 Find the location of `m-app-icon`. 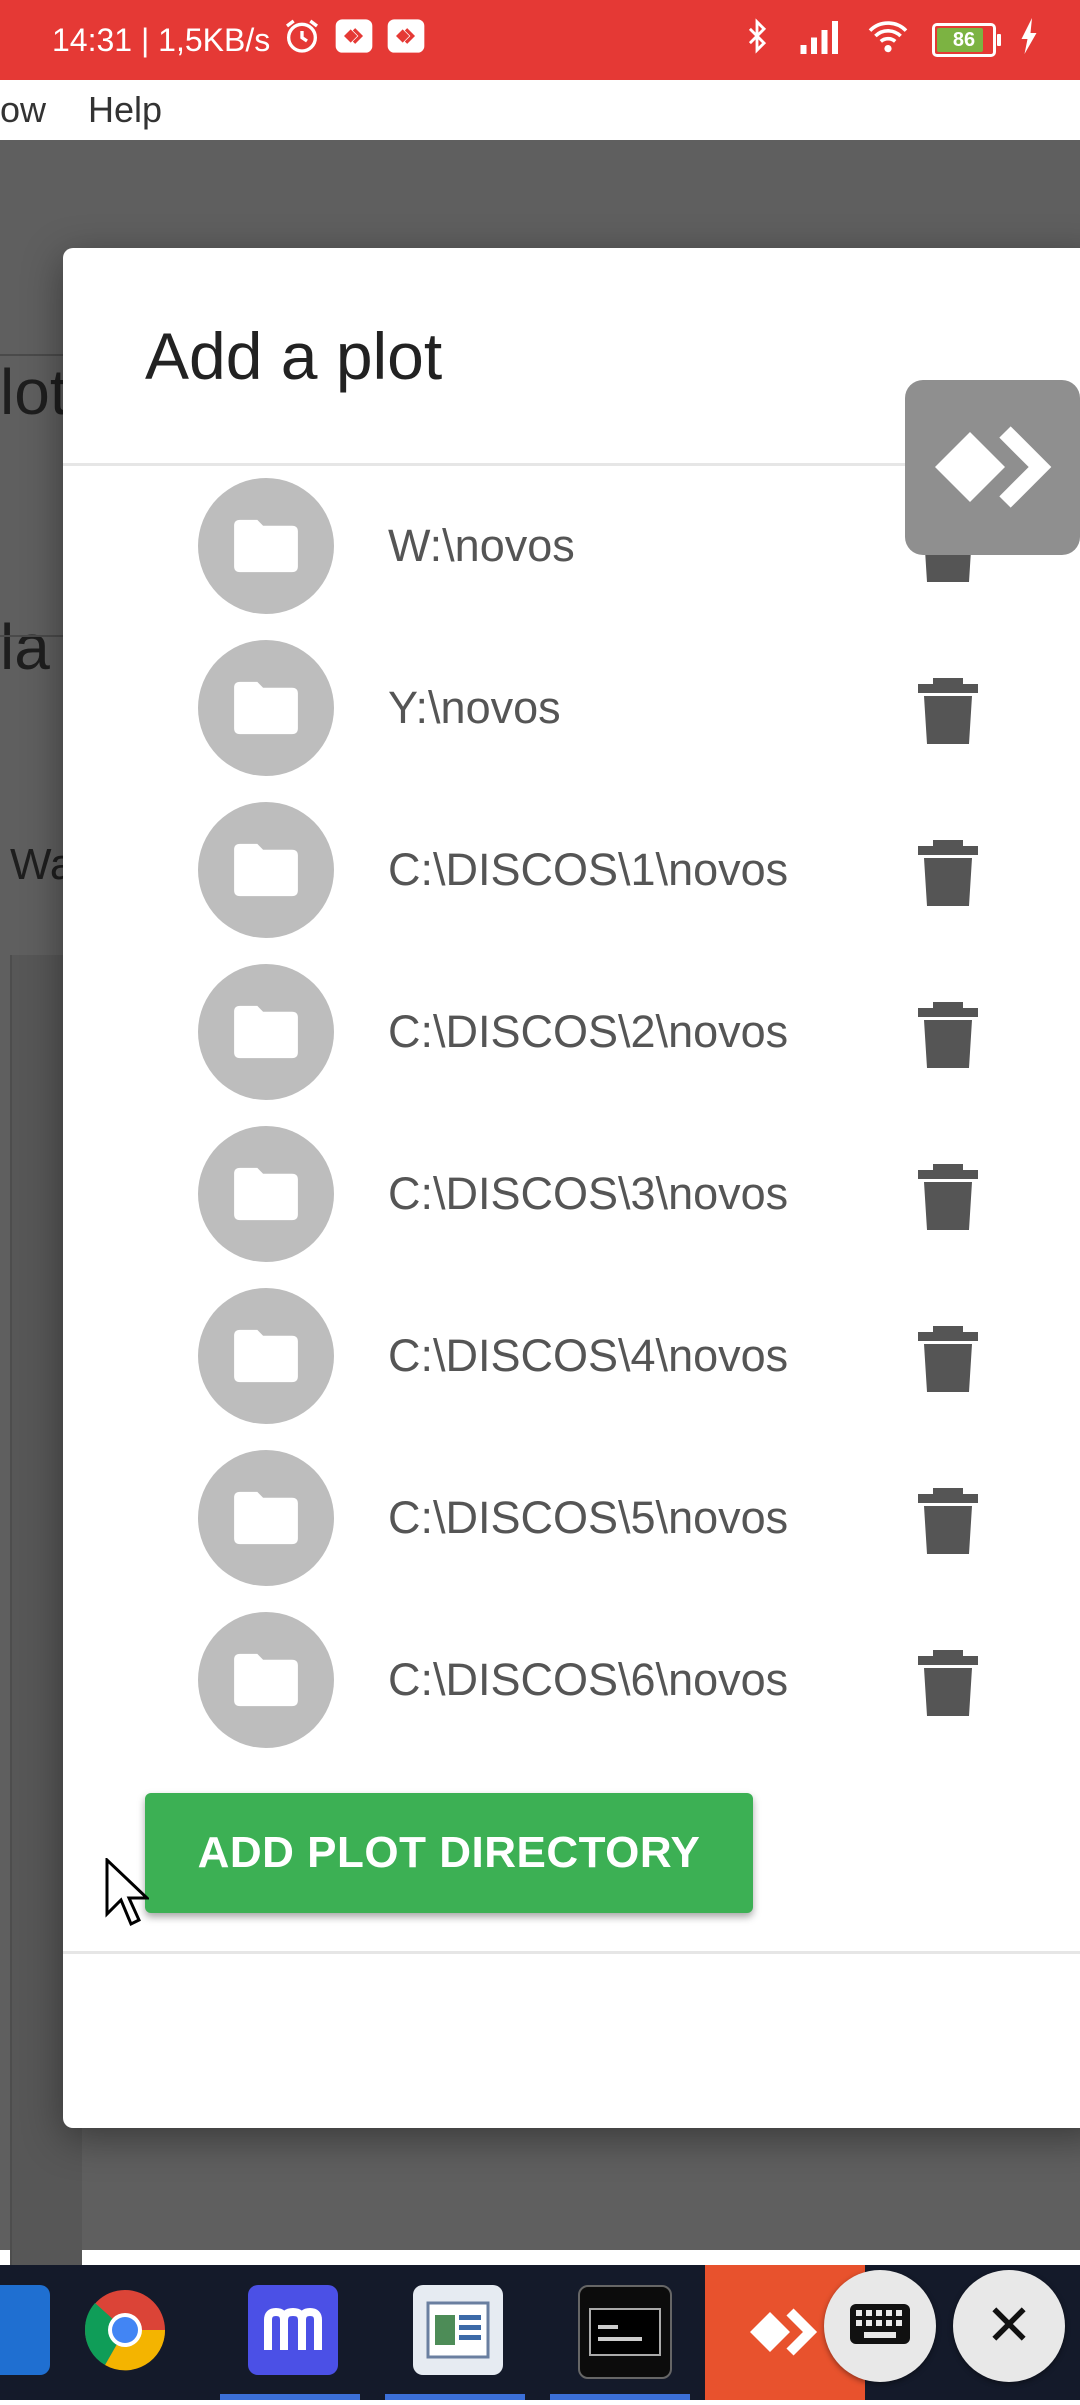

m-app-icon is located at coordinates (293, 2330).